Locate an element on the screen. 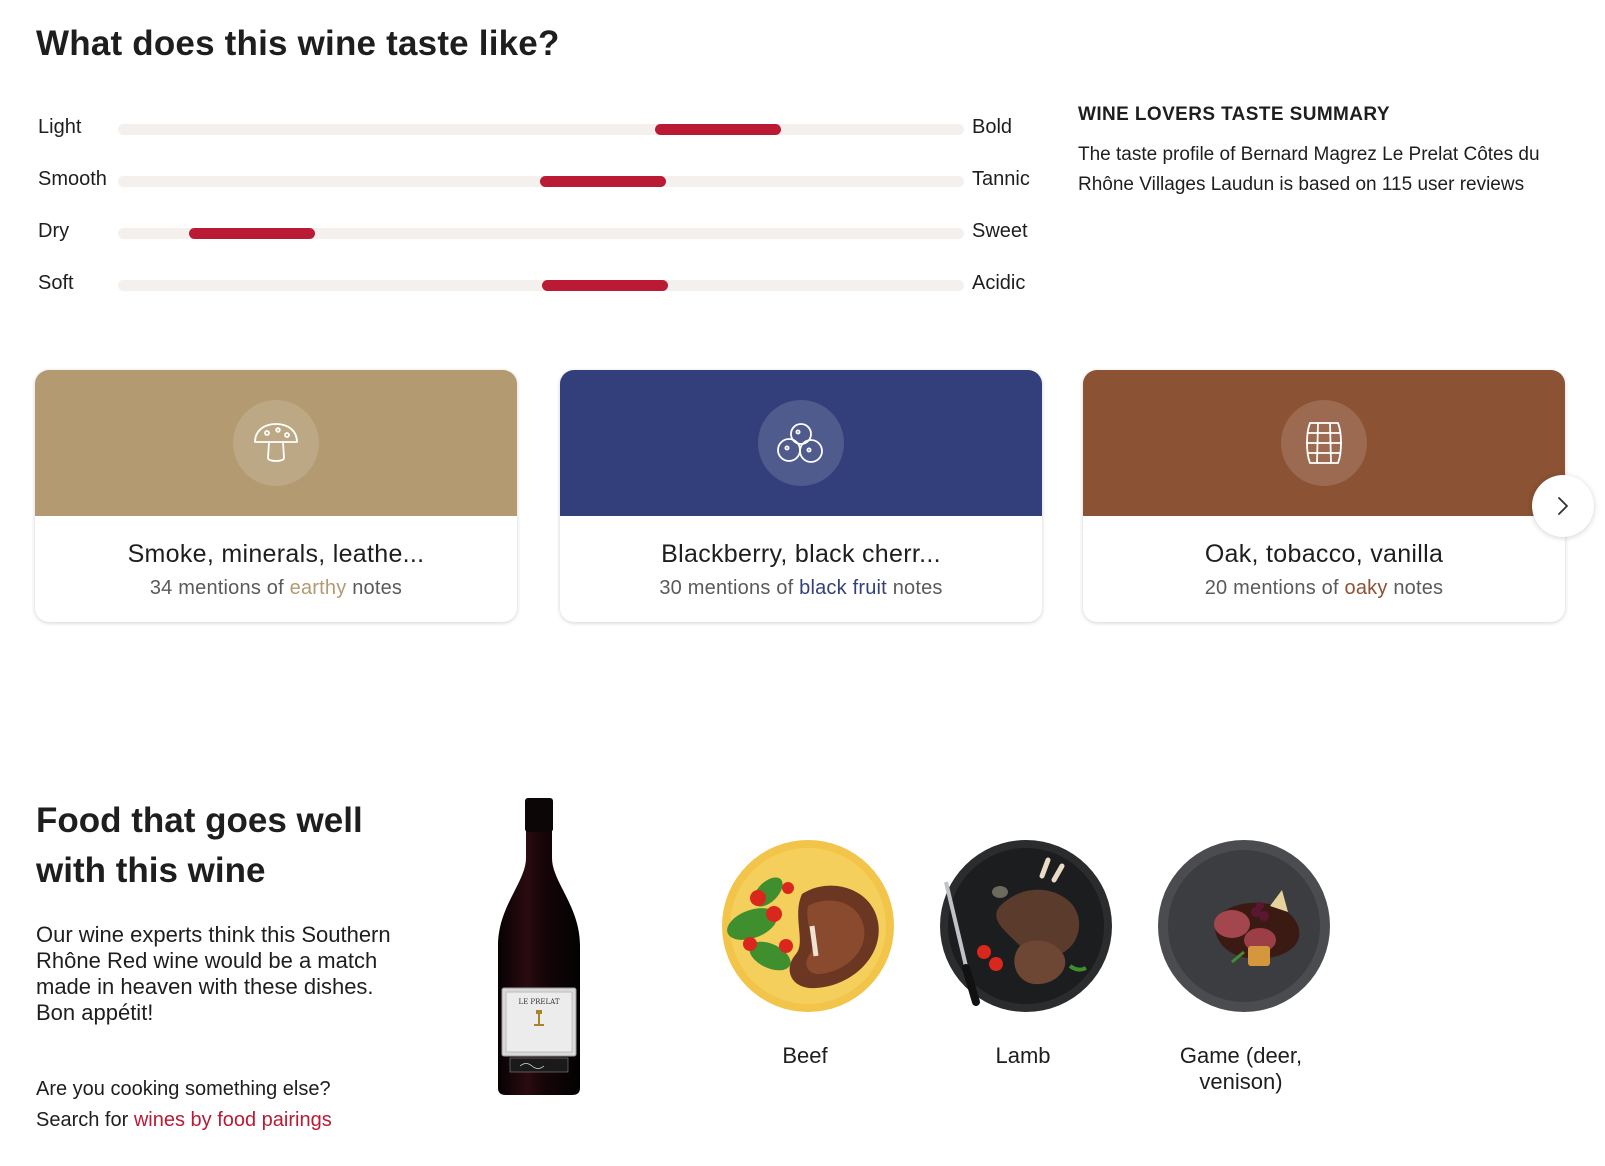 The height and width of the screenshot is (1166, 1605). food-pairing-beef: Beef is located at coordinates (805, 952).